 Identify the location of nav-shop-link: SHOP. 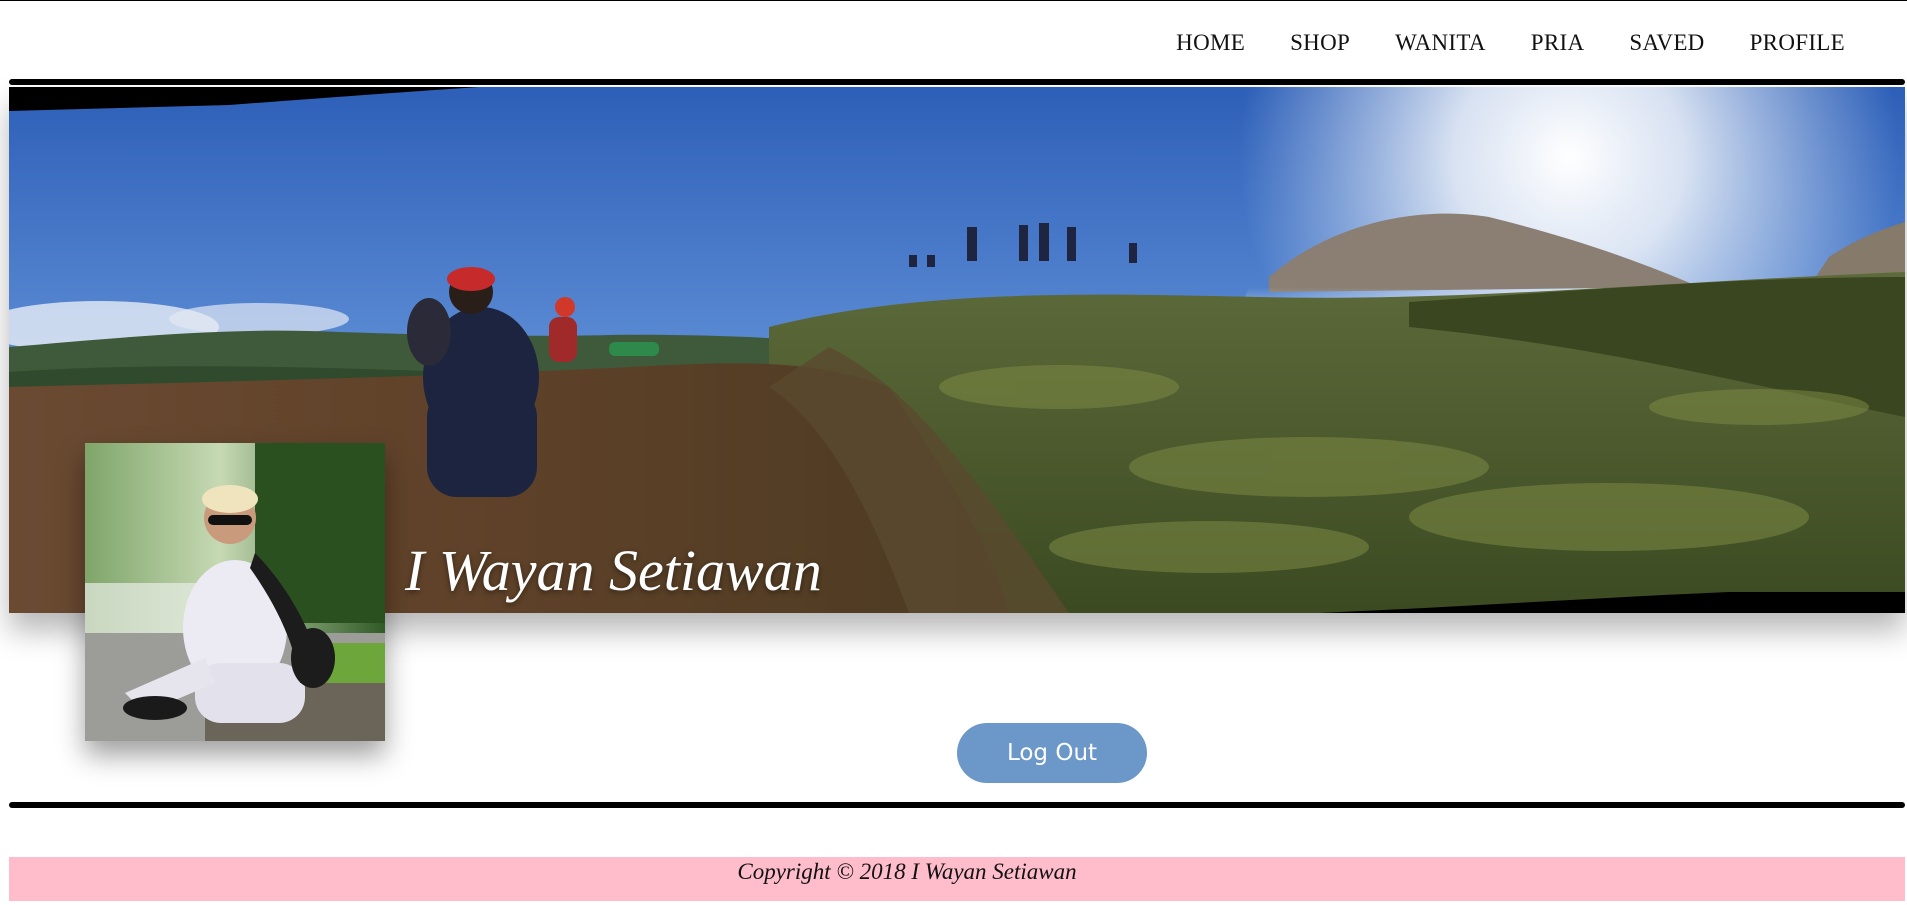
(1320, 43).